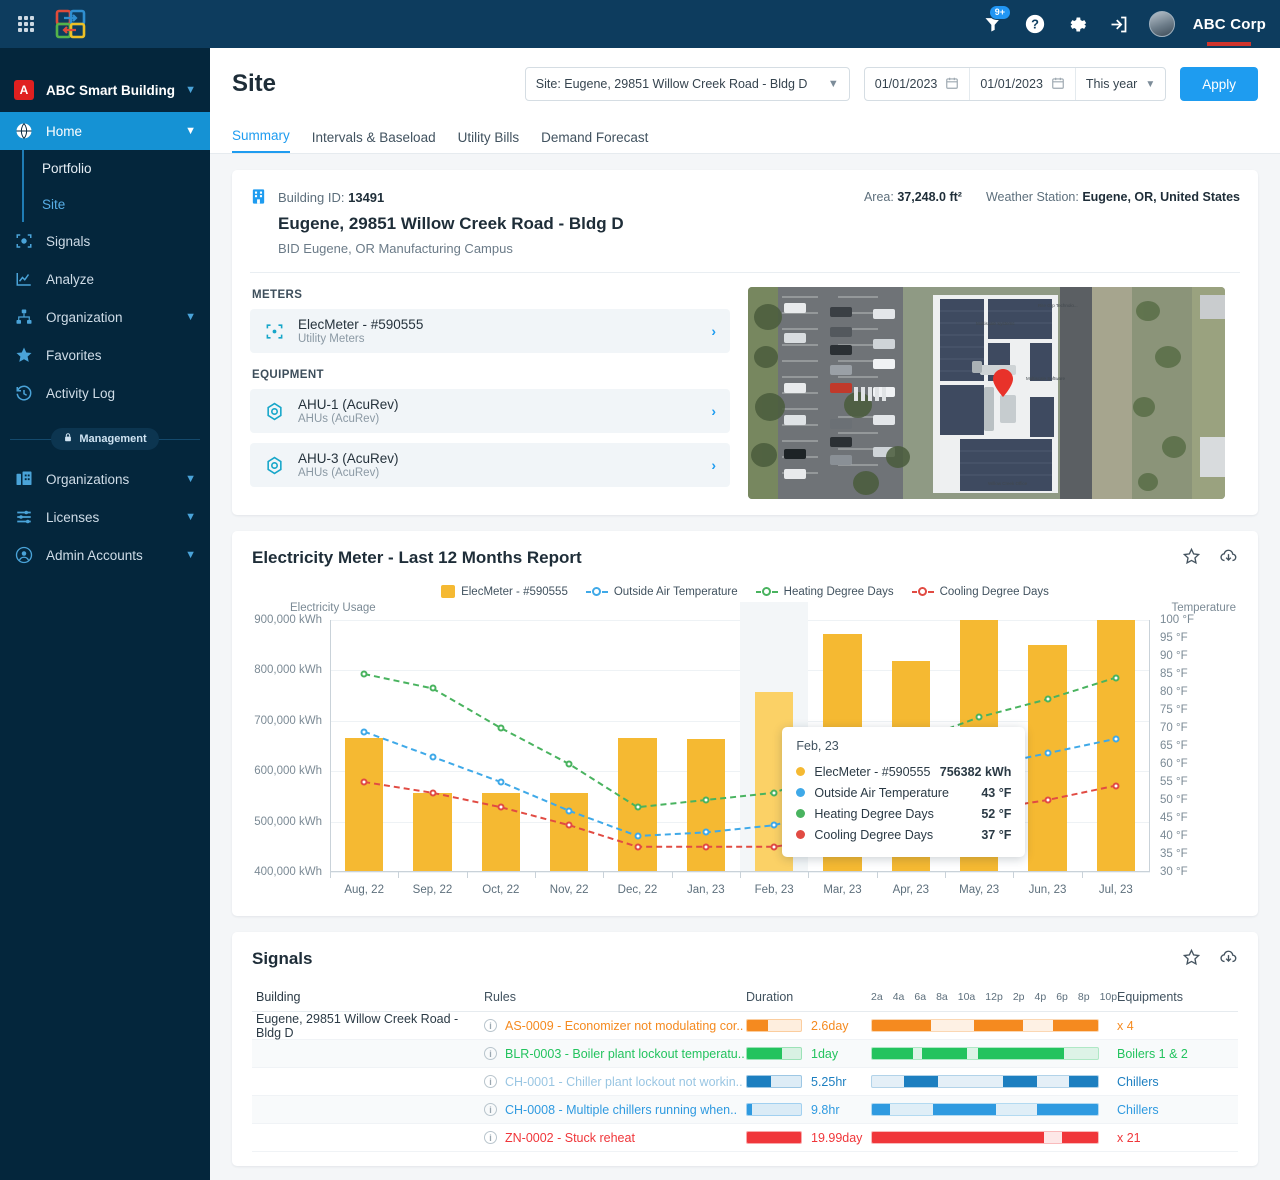  What do you see at coordinates (490, 465) in the screenshot?
I see `equipment-list-item: AHU-3 (AcuRev) AHUs (AcuRev) ›` at bounding box center [490, 465].